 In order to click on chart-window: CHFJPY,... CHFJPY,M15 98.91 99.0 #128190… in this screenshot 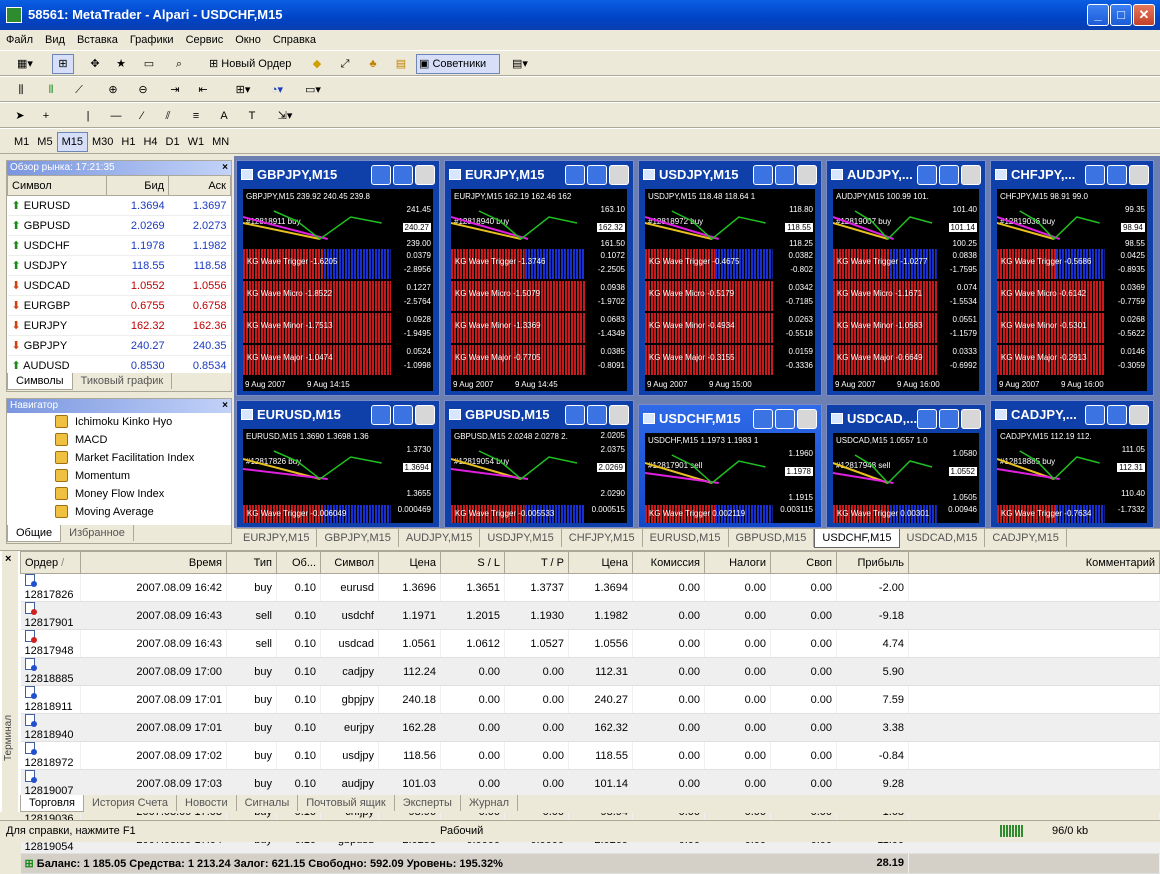, I will do `click(1072, 278)`.